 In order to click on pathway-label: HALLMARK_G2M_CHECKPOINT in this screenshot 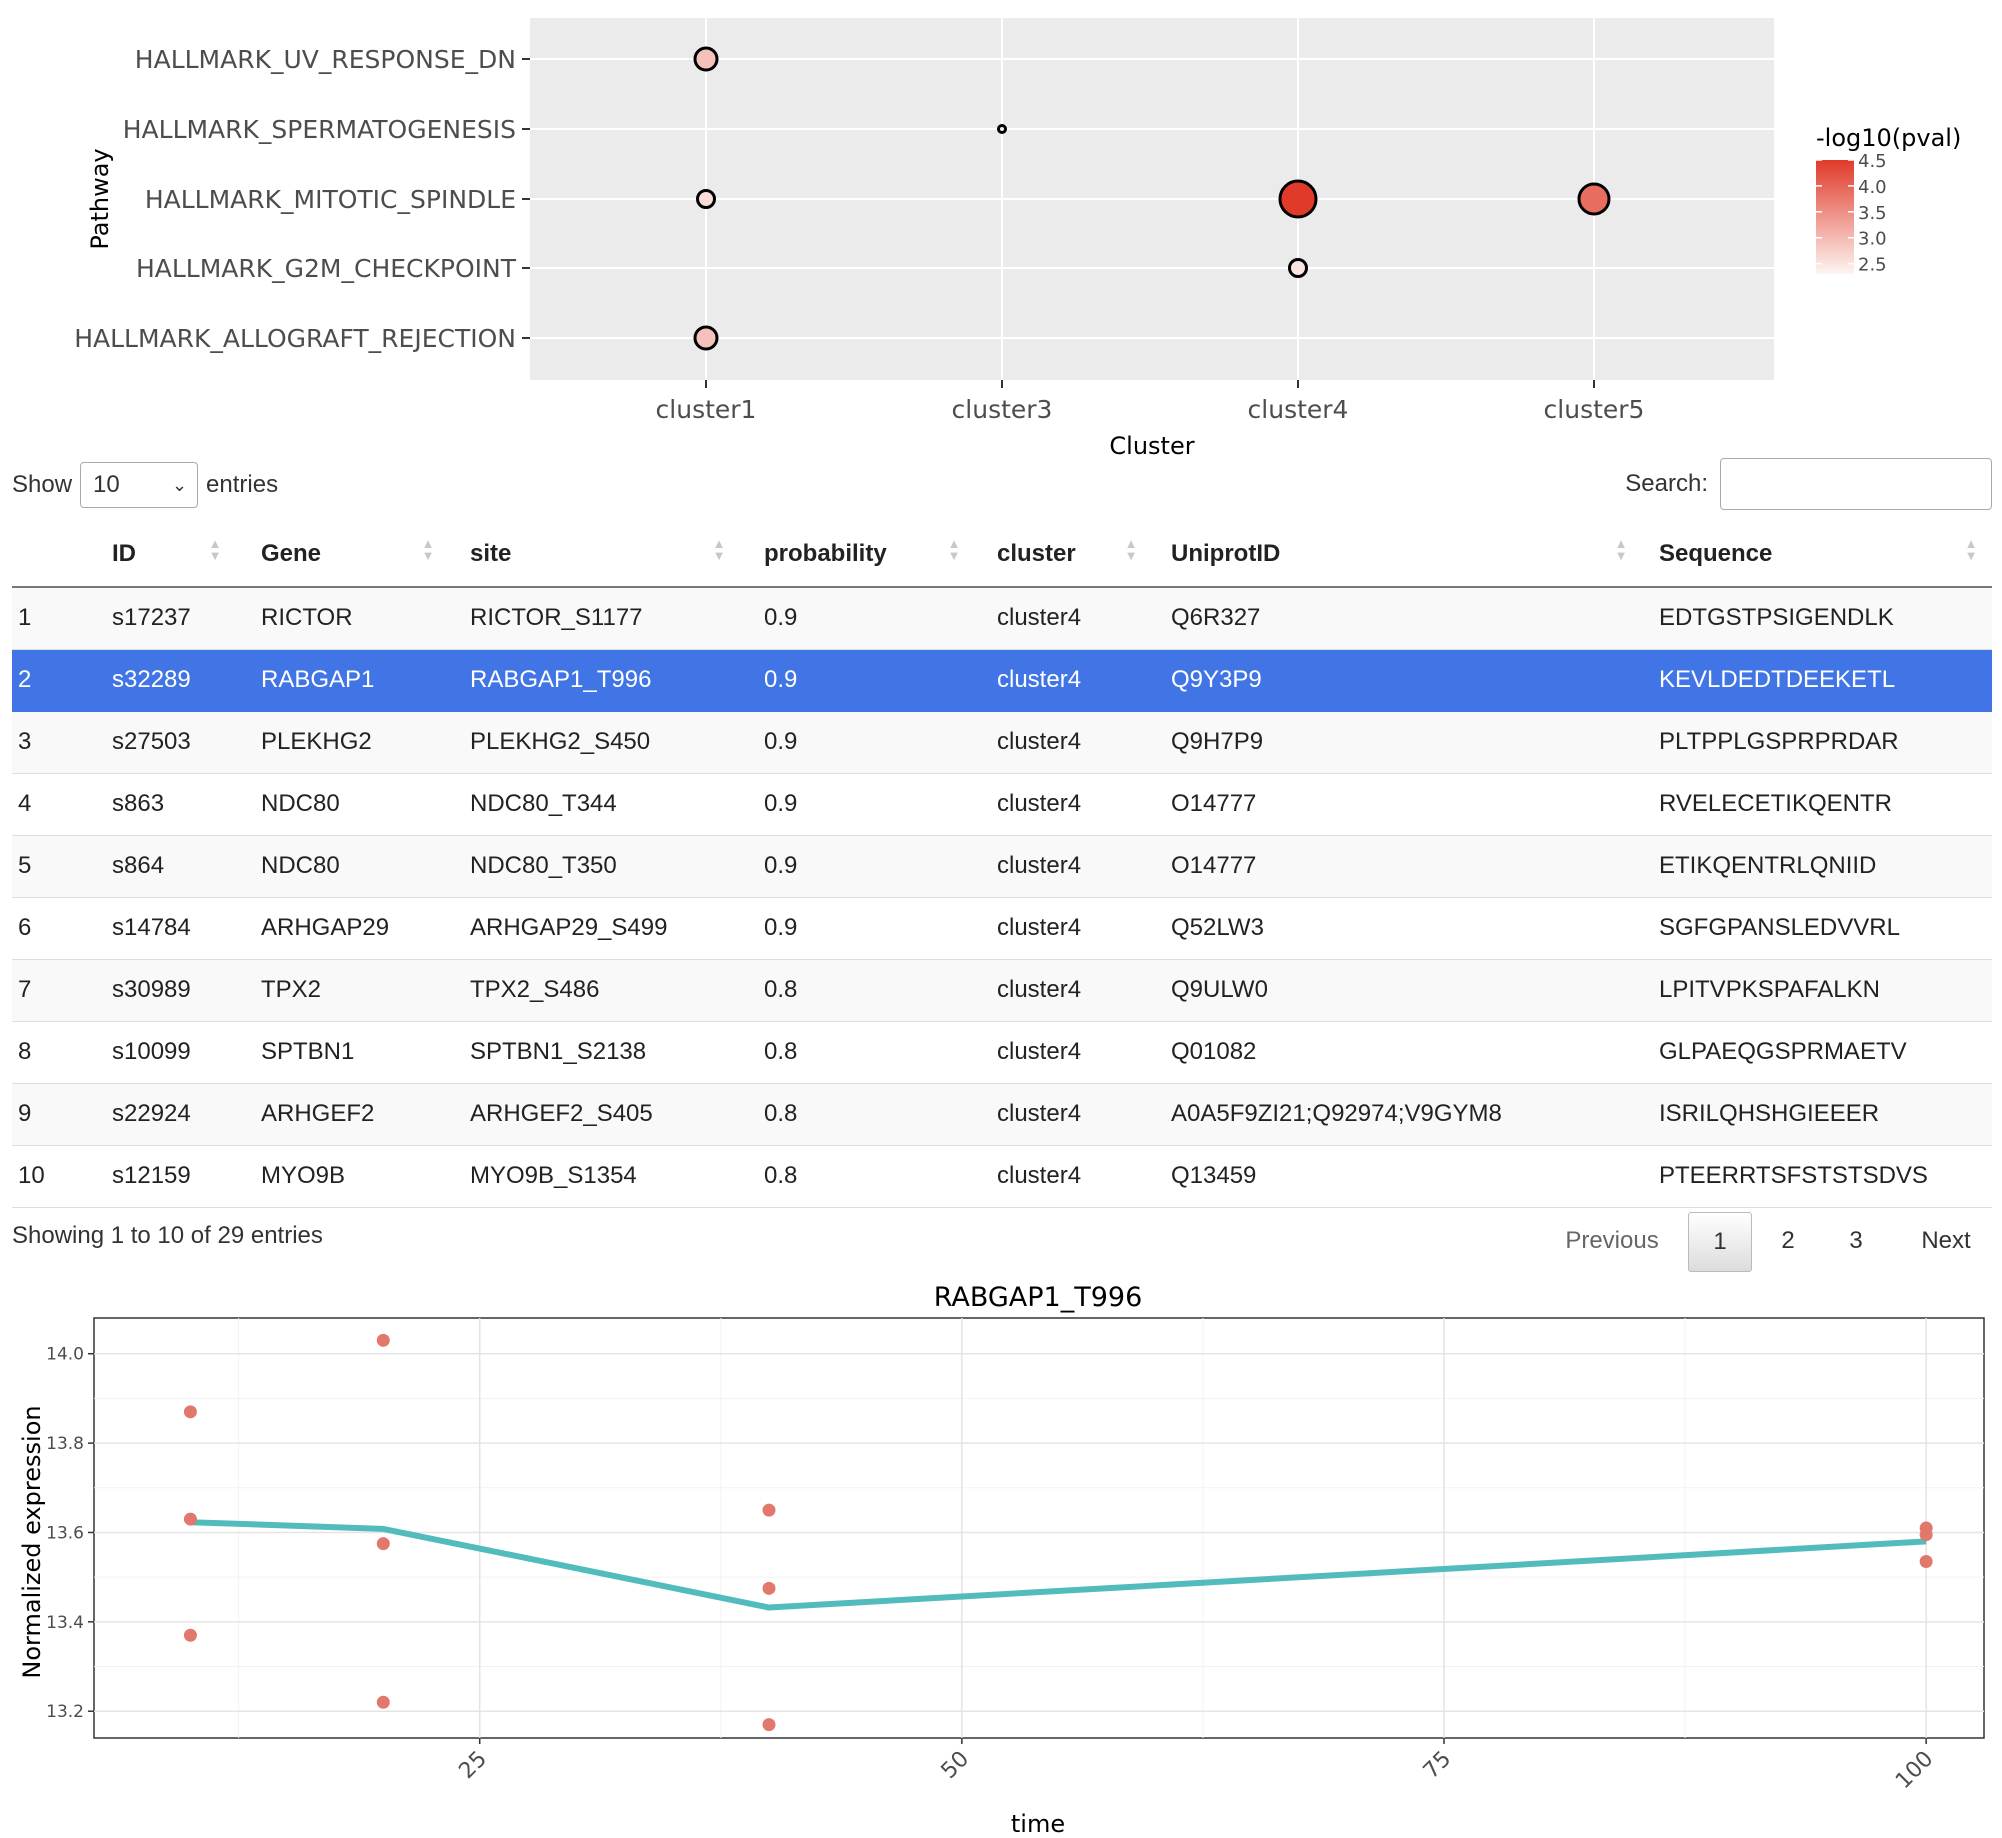, I will do `click(326, 268)`.